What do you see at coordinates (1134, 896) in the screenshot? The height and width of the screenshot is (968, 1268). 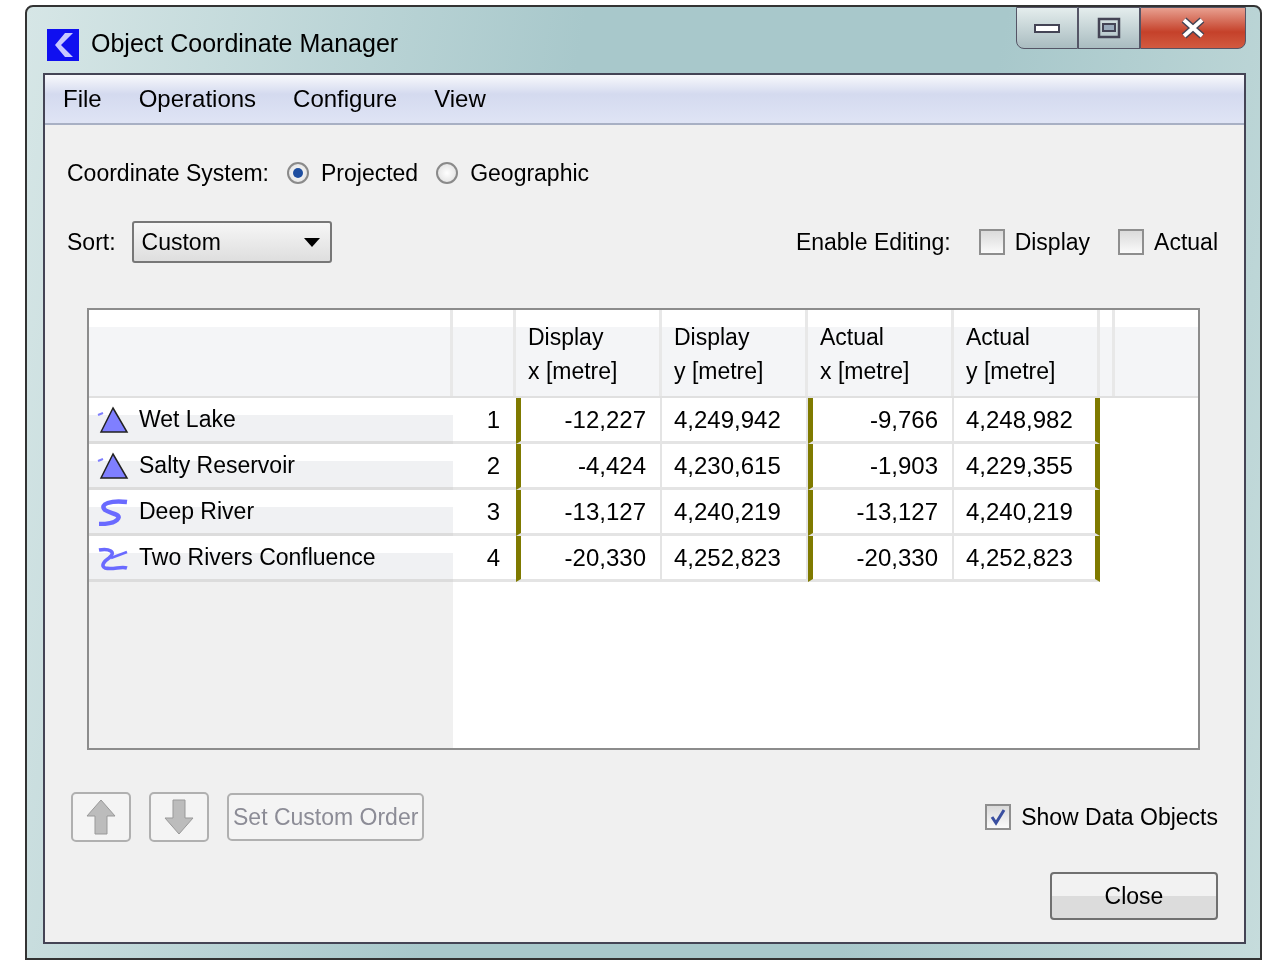 I see `close-button: Close` at bounding box center [1134, 896].